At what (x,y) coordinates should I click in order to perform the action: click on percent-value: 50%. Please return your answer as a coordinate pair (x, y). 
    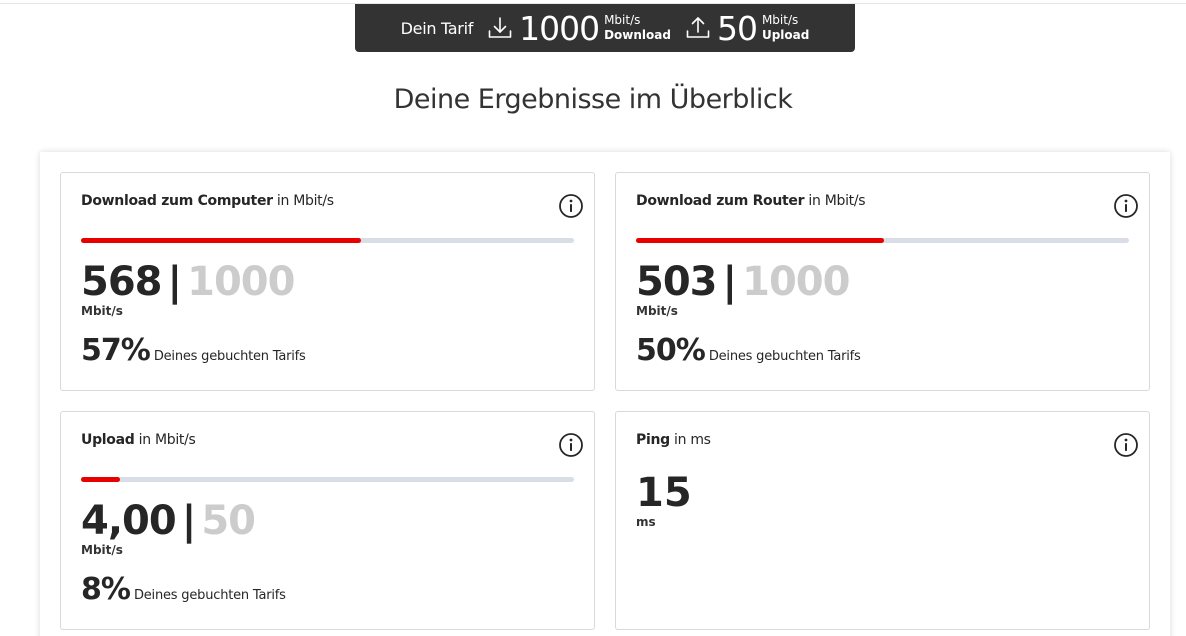
    Looking at the image, I should click on (671, 350).